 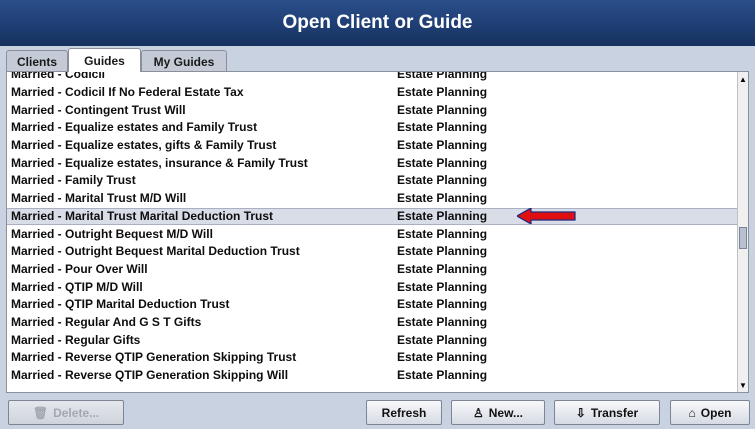 What do you see at coordinates (716, 412) in the screenshot?
I see `open-button-label: Open` at bounding box center [716, 412].